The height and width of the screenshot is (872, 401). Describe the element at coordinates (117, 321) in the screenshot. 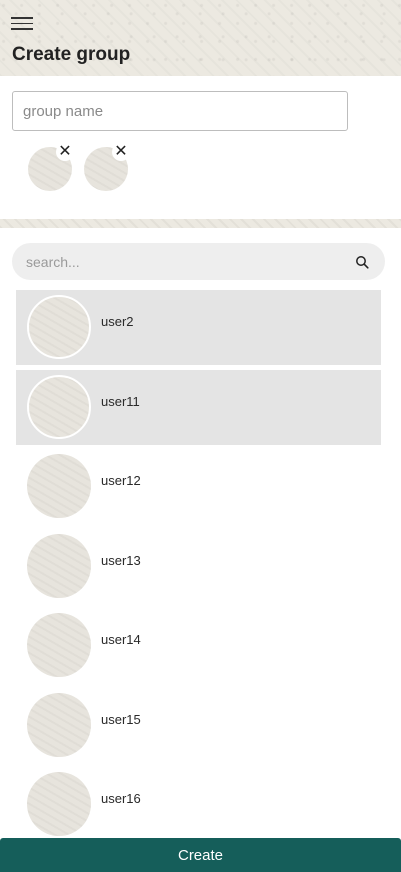

I see `user-name: user2` at that location.